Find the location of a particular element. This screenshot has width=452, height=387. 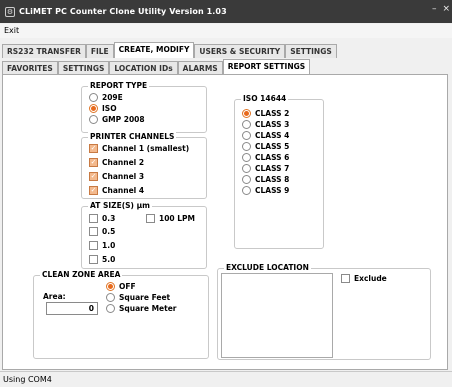

size-1-0-checkbox is located at coordinates (93, 245).